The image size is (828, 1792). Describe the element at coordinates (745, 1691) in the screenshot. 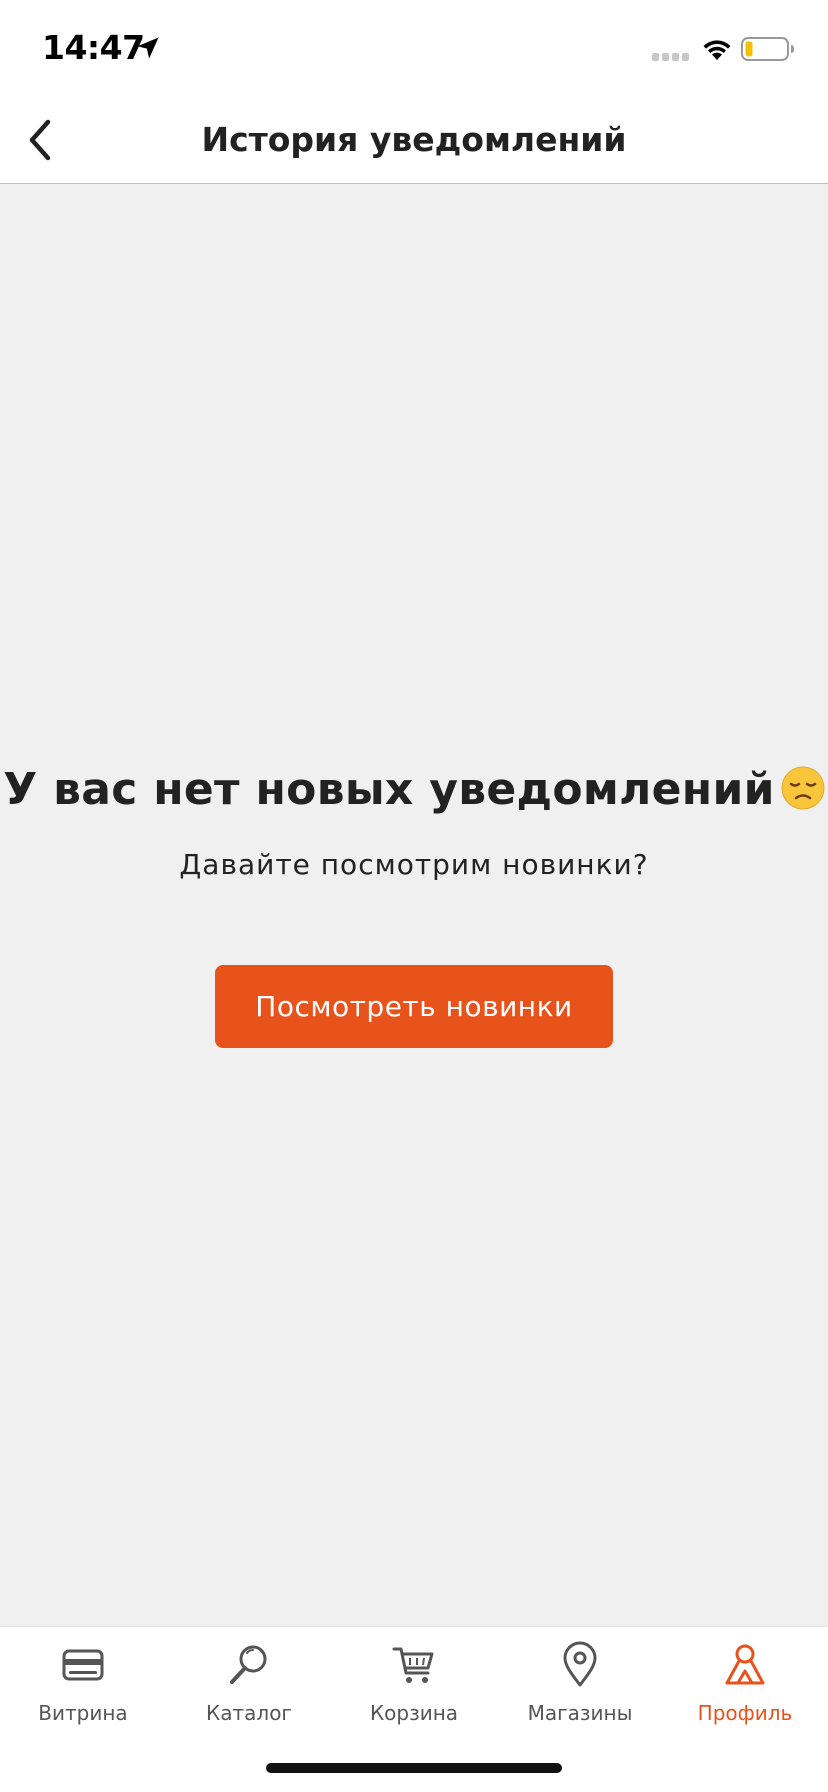

I see `tab-profile: Профиль` at that location.